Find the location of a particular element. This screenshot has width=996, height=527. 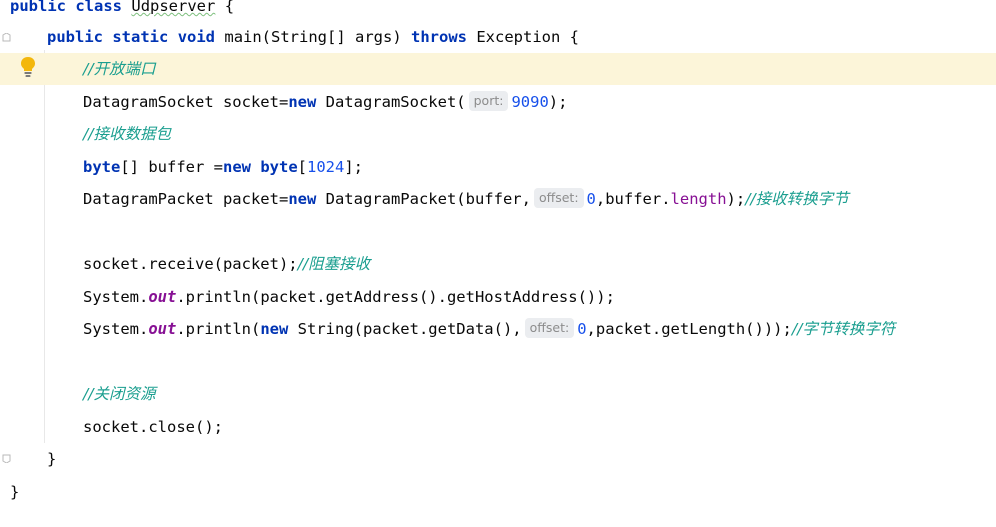

code-text: Exception { is located at coordinates (523, 37).